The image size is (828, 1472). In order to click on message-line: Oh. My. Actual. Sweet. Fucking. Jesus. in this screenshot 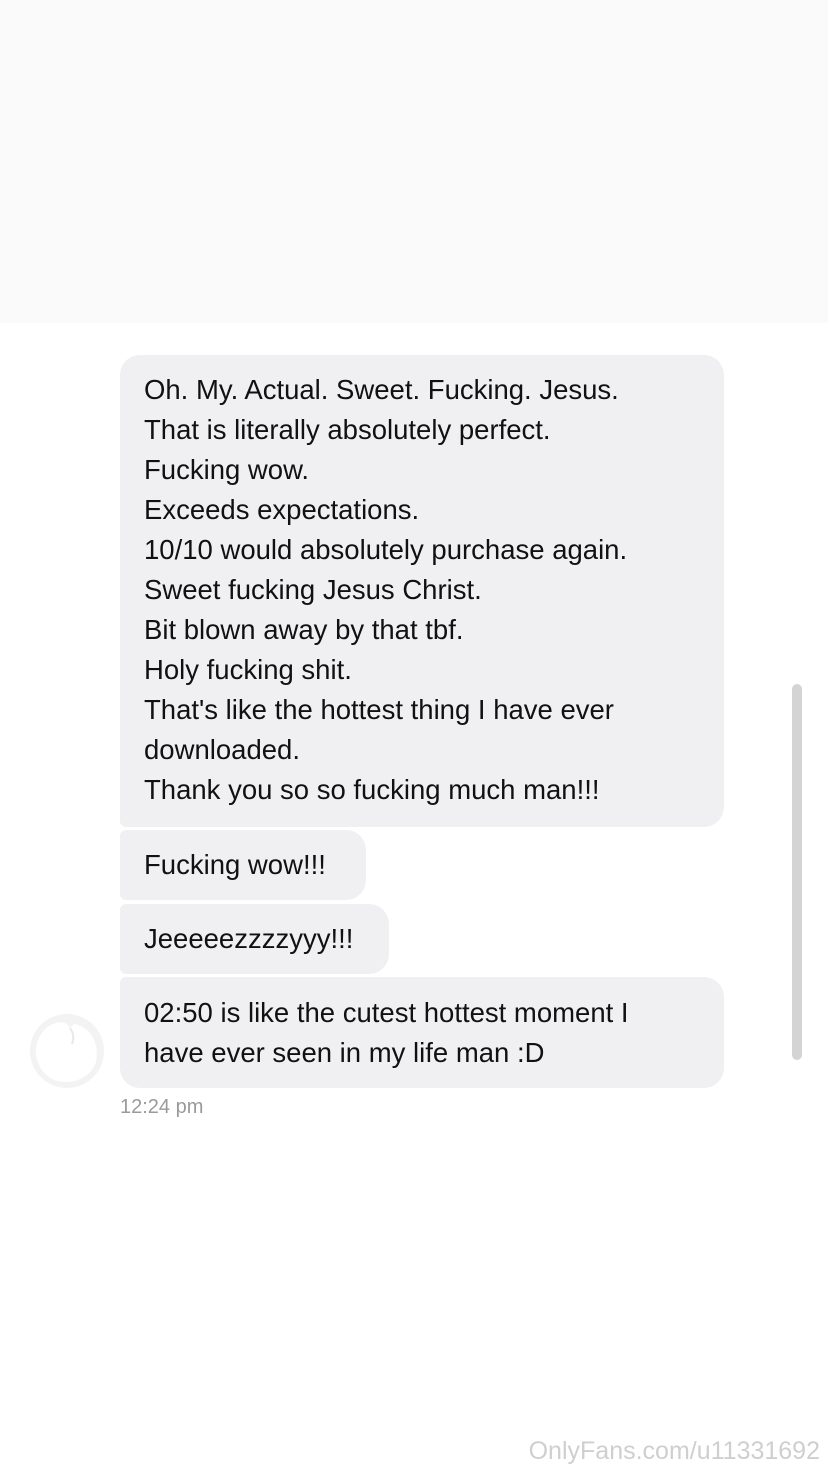, I will do `click(381, 389)`.